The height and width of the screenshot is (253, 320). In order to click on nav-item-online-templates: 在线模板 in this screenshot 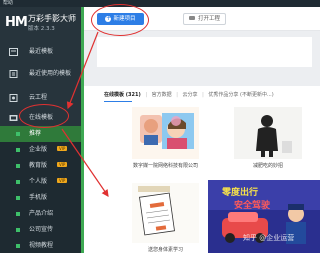, I will do `click(40, 118)`.